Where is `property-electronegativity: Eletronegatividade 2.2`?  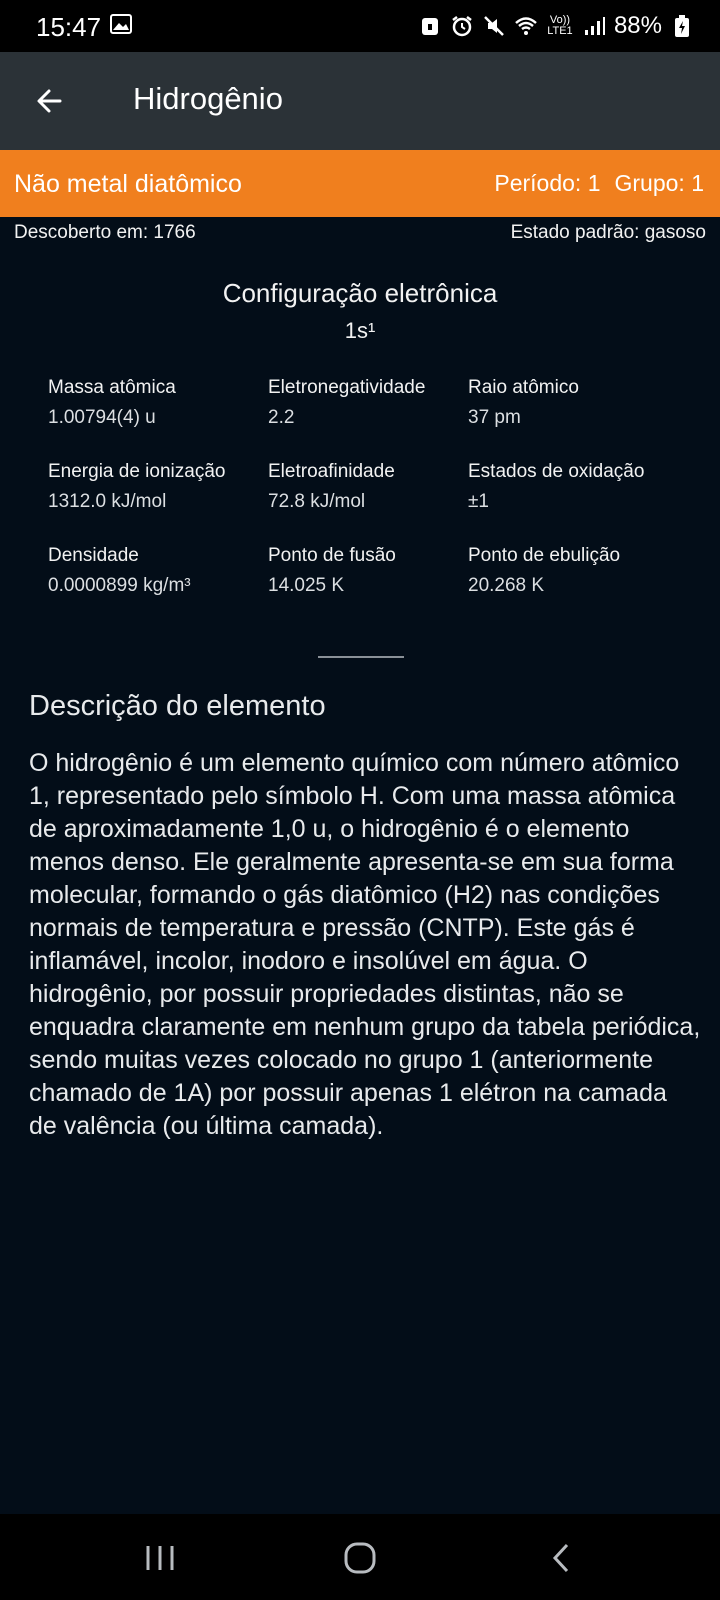 property-electronegativity: Eletronegatividade 2.2 is located at coordinates (346, 403).